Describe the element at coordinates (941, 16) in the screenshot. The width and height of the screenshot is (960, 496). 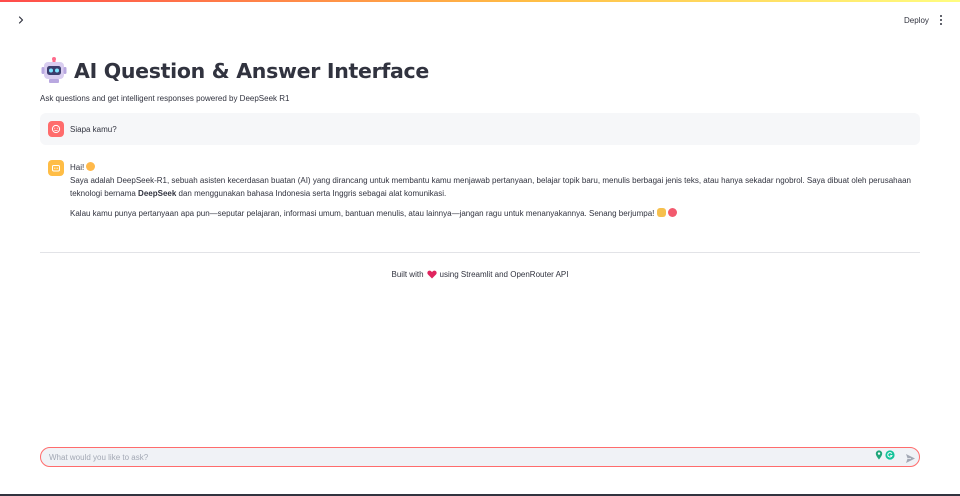
I see `kebab-menu-icon` at that location.